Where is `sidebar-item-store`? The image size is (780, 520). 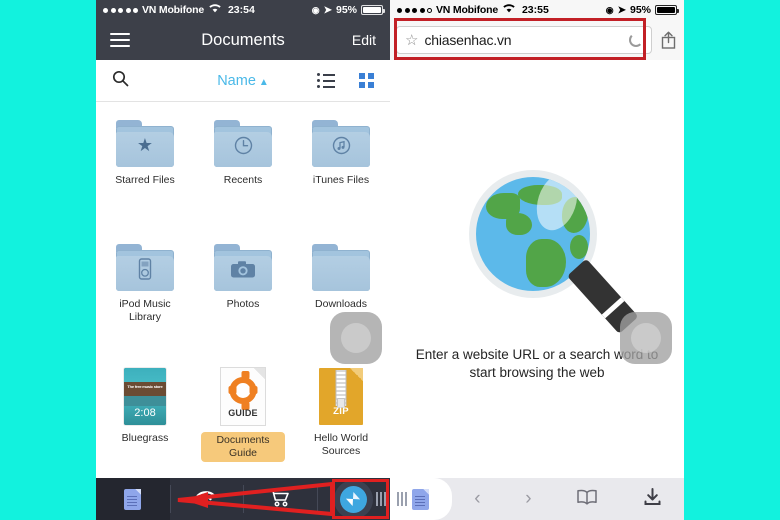 sidebar-item-store is located at coordinates (280, 499).